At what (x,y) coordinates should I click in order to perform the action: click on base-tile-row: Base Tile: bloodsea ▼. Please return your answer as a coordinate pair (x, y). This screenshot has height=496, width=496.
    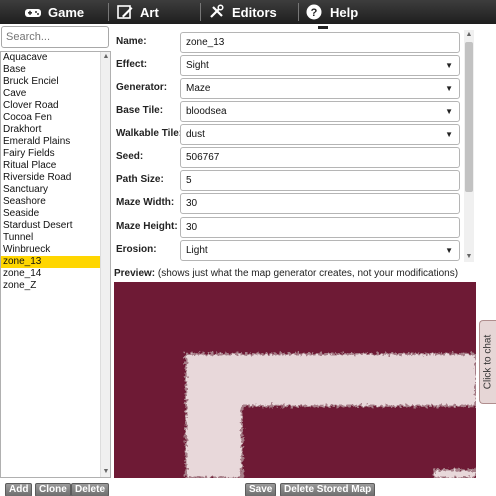
    Looking at the image, I should click on (287, 112).